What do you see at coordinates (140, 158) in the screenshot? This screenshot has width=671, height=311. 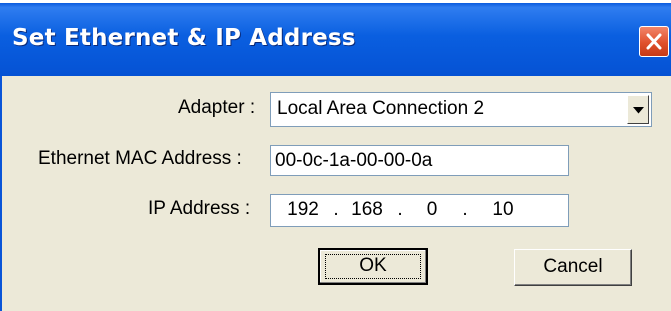 I see `mac-address-label: Ethernet MAC Address :` at bounding box center [140, 158].